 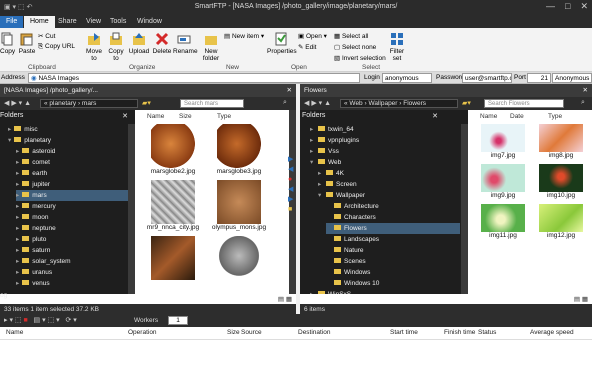 What do you see at coordinates (194, 78) in the screenshot?
I see `address-input: ◉ NASA Images` at bounding box center [194, 78].